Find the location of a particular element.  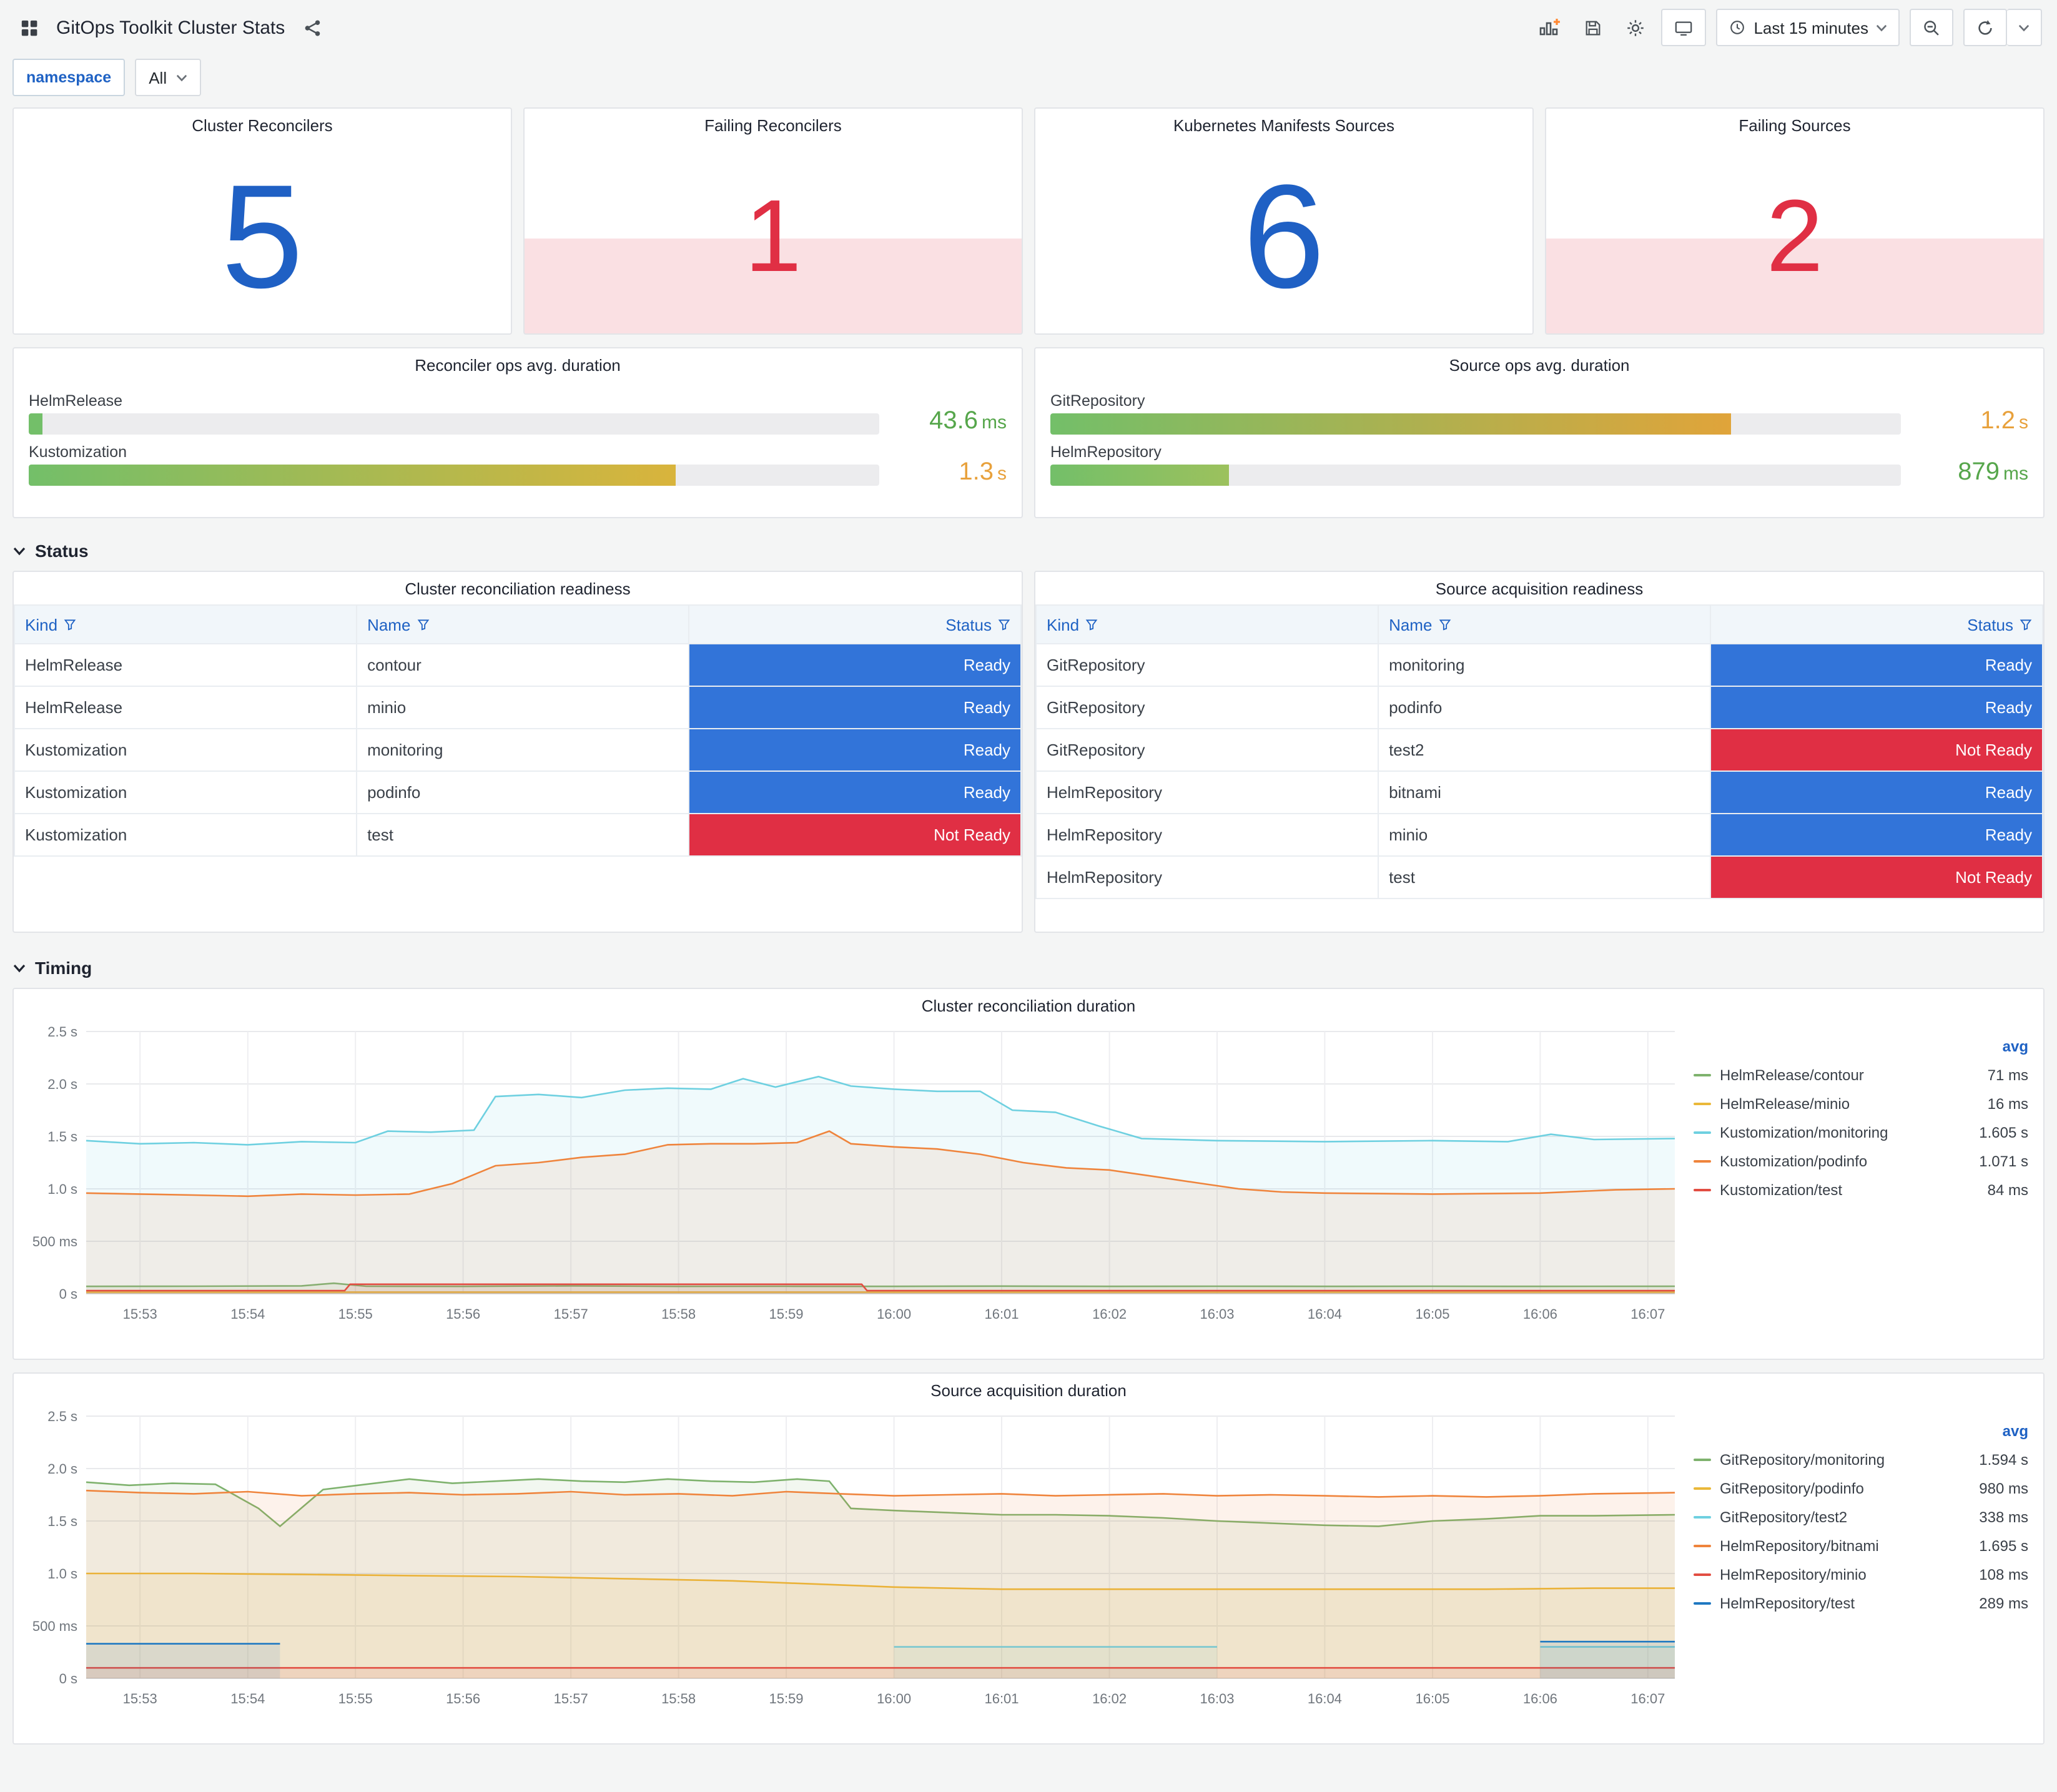

refresh-button is located at coordinates (1985, 27).